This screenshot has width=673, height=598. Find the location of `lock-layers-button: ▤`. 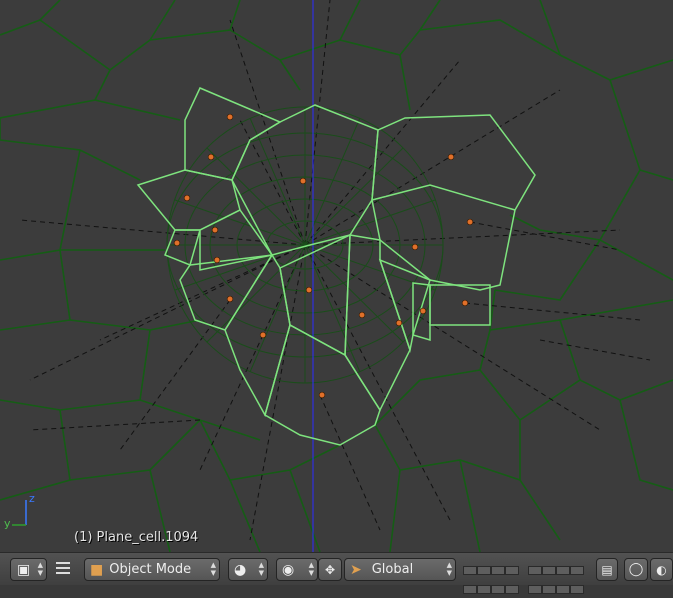

lock-layers-button: ▤ is located at coordinates (607, 569).